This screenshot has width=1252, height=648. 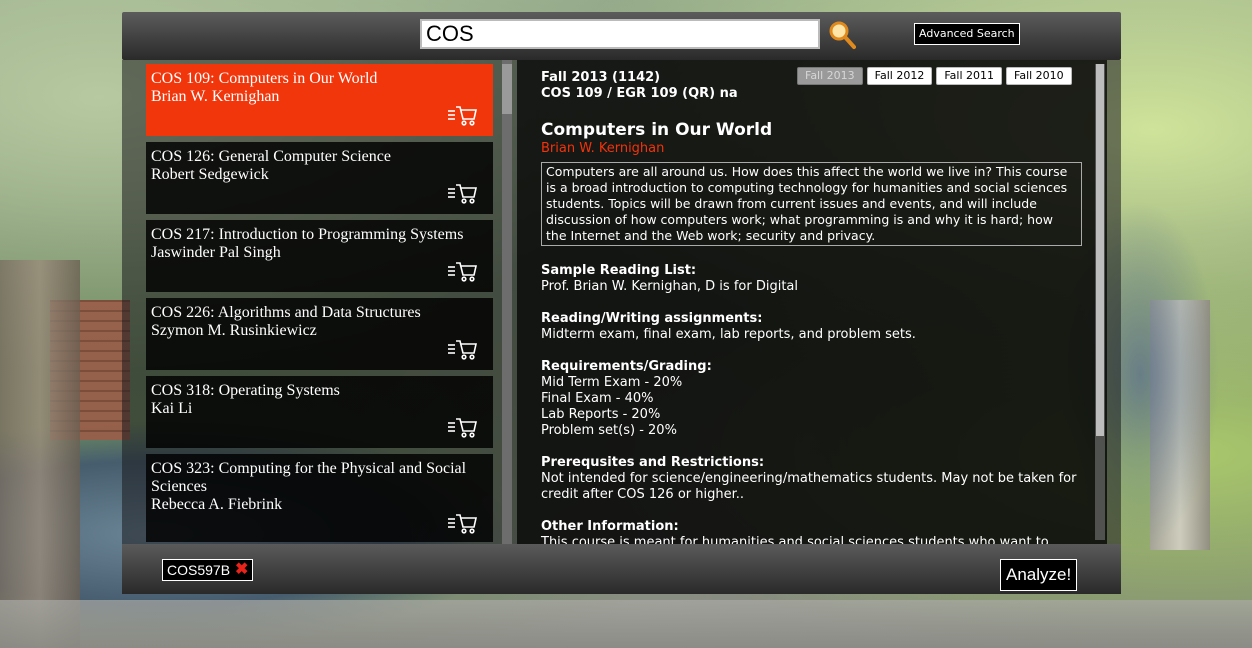 What do you see at coordinates (1039, 575) in the screenshot?
I see `analyze-button: Analyze!` at bounding box center [1039, 575].